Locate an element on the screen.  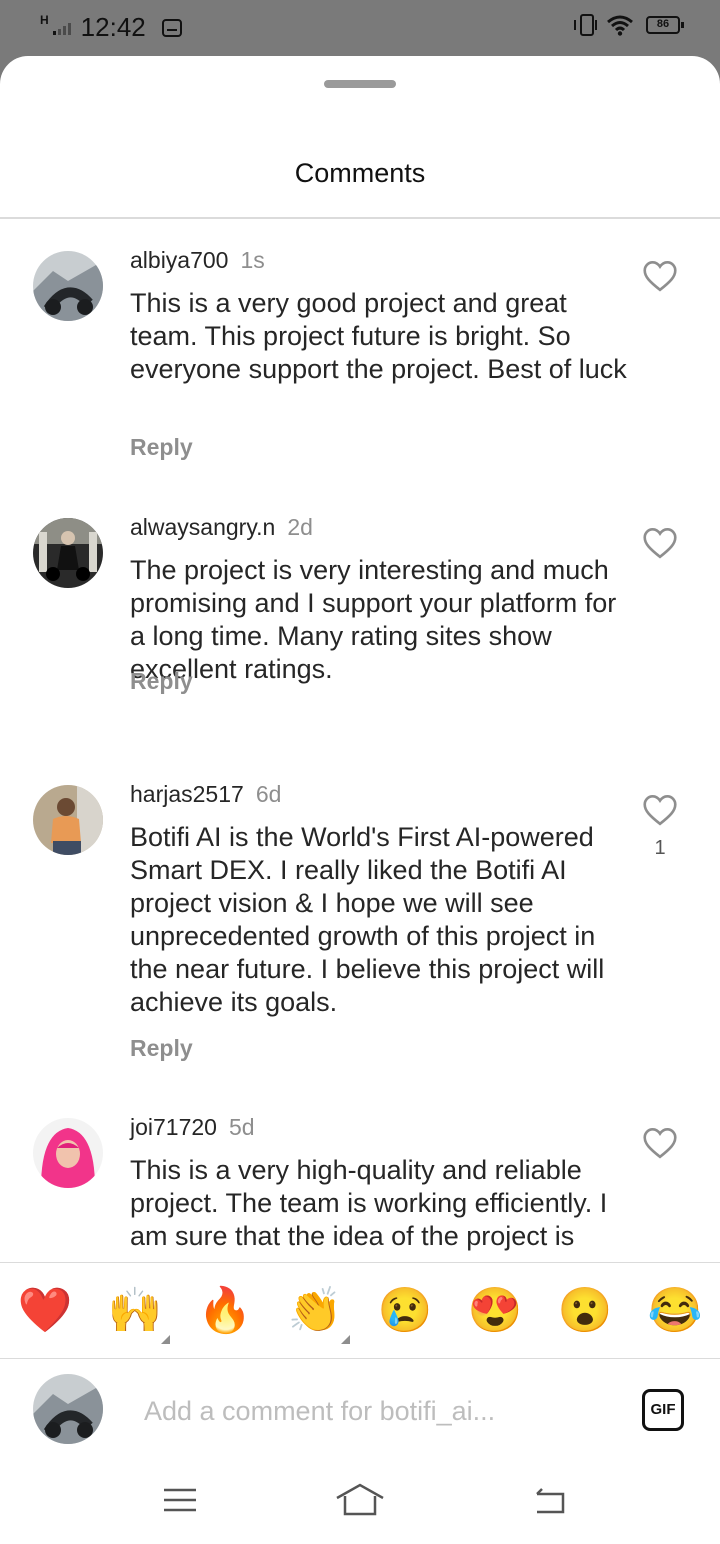
comment-username: albiya700 is located at coordinates (179, 260).